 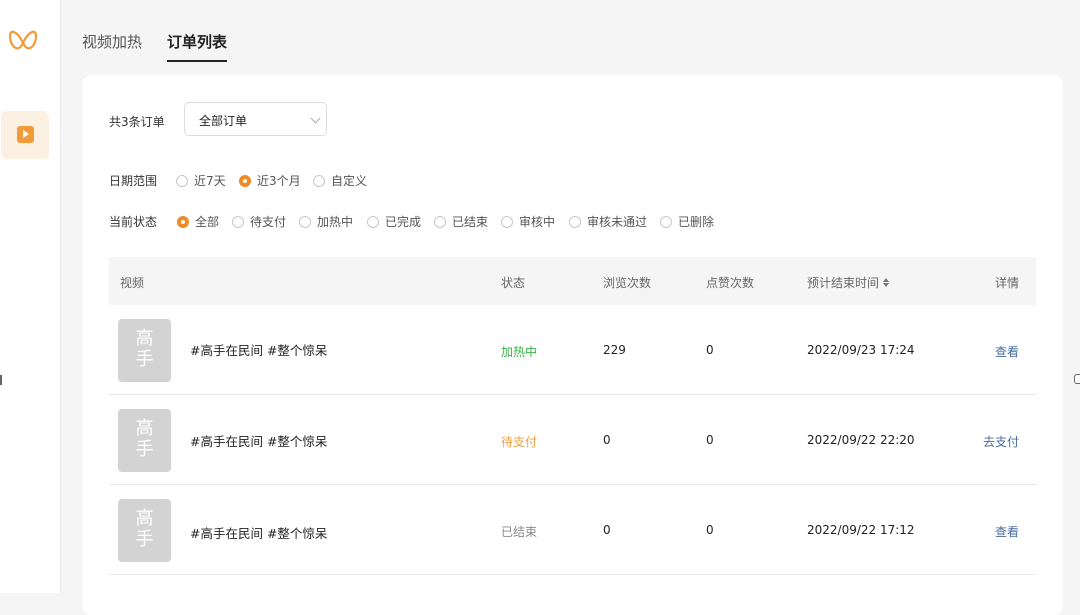 What do you see at coordinates (137, 122) in the screenshot?
I see `order-count-label: 共3条订单` at bounding box center [137, 122].